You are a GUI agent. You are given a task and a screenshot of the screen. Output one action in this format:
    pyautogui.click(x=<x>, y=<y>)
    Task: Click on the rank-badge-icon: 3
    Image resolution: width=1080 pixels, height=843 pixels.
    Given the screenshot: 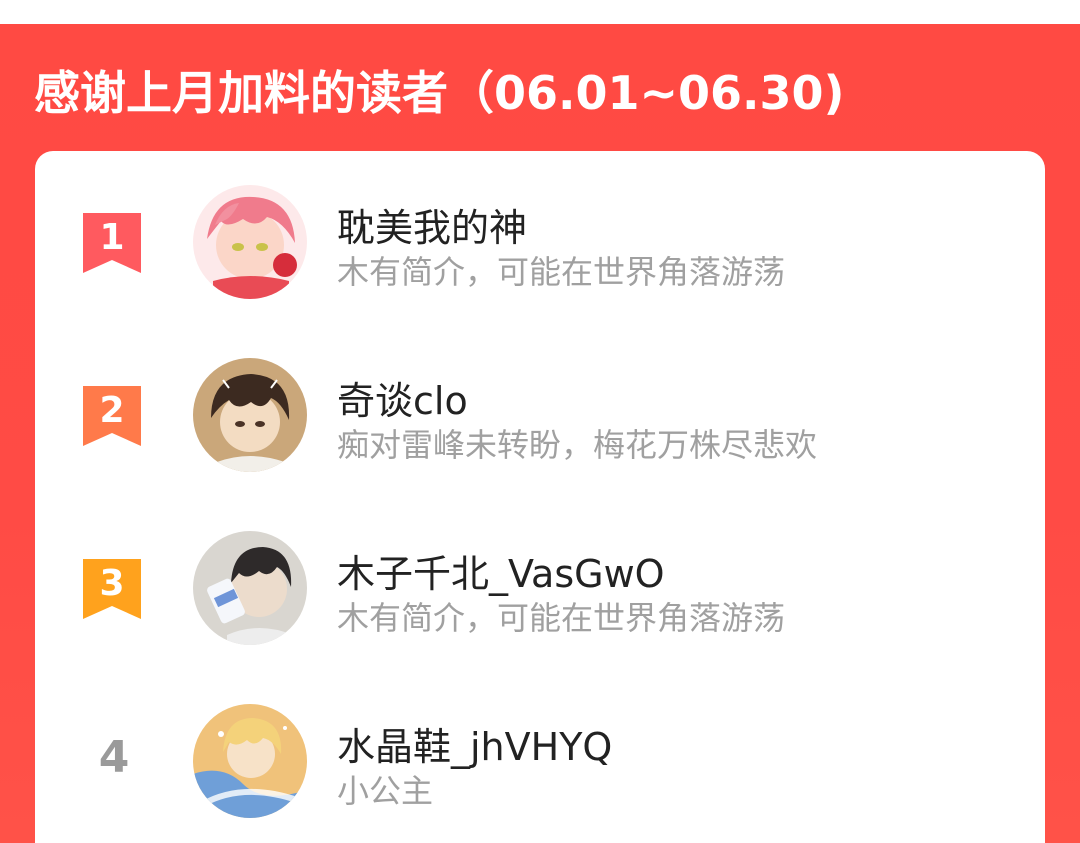 What is the action you would take?
    pyautogui.click(x=112, y=589)
    